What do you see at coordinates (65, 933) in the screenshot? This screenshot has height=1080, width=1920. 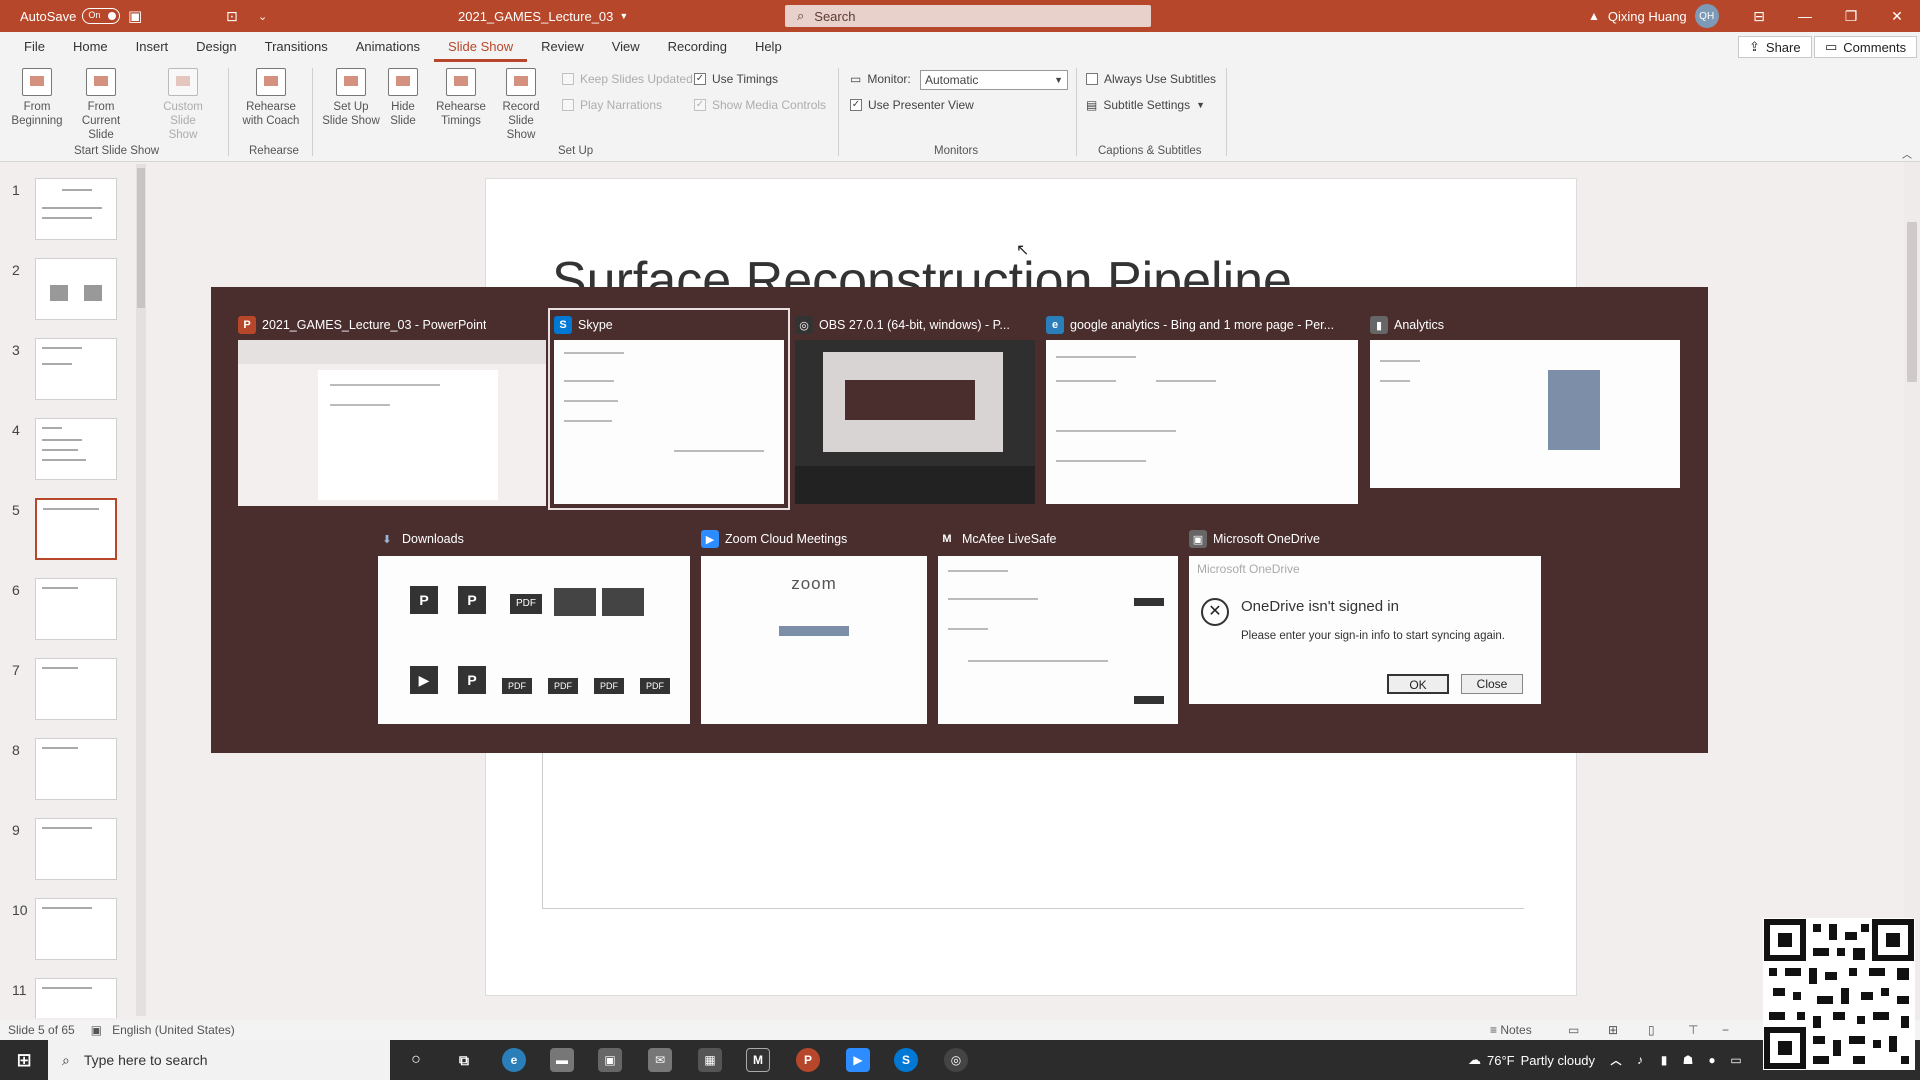 I see `slide-thumbnail-10: 10` at bounding box center [65, 933].